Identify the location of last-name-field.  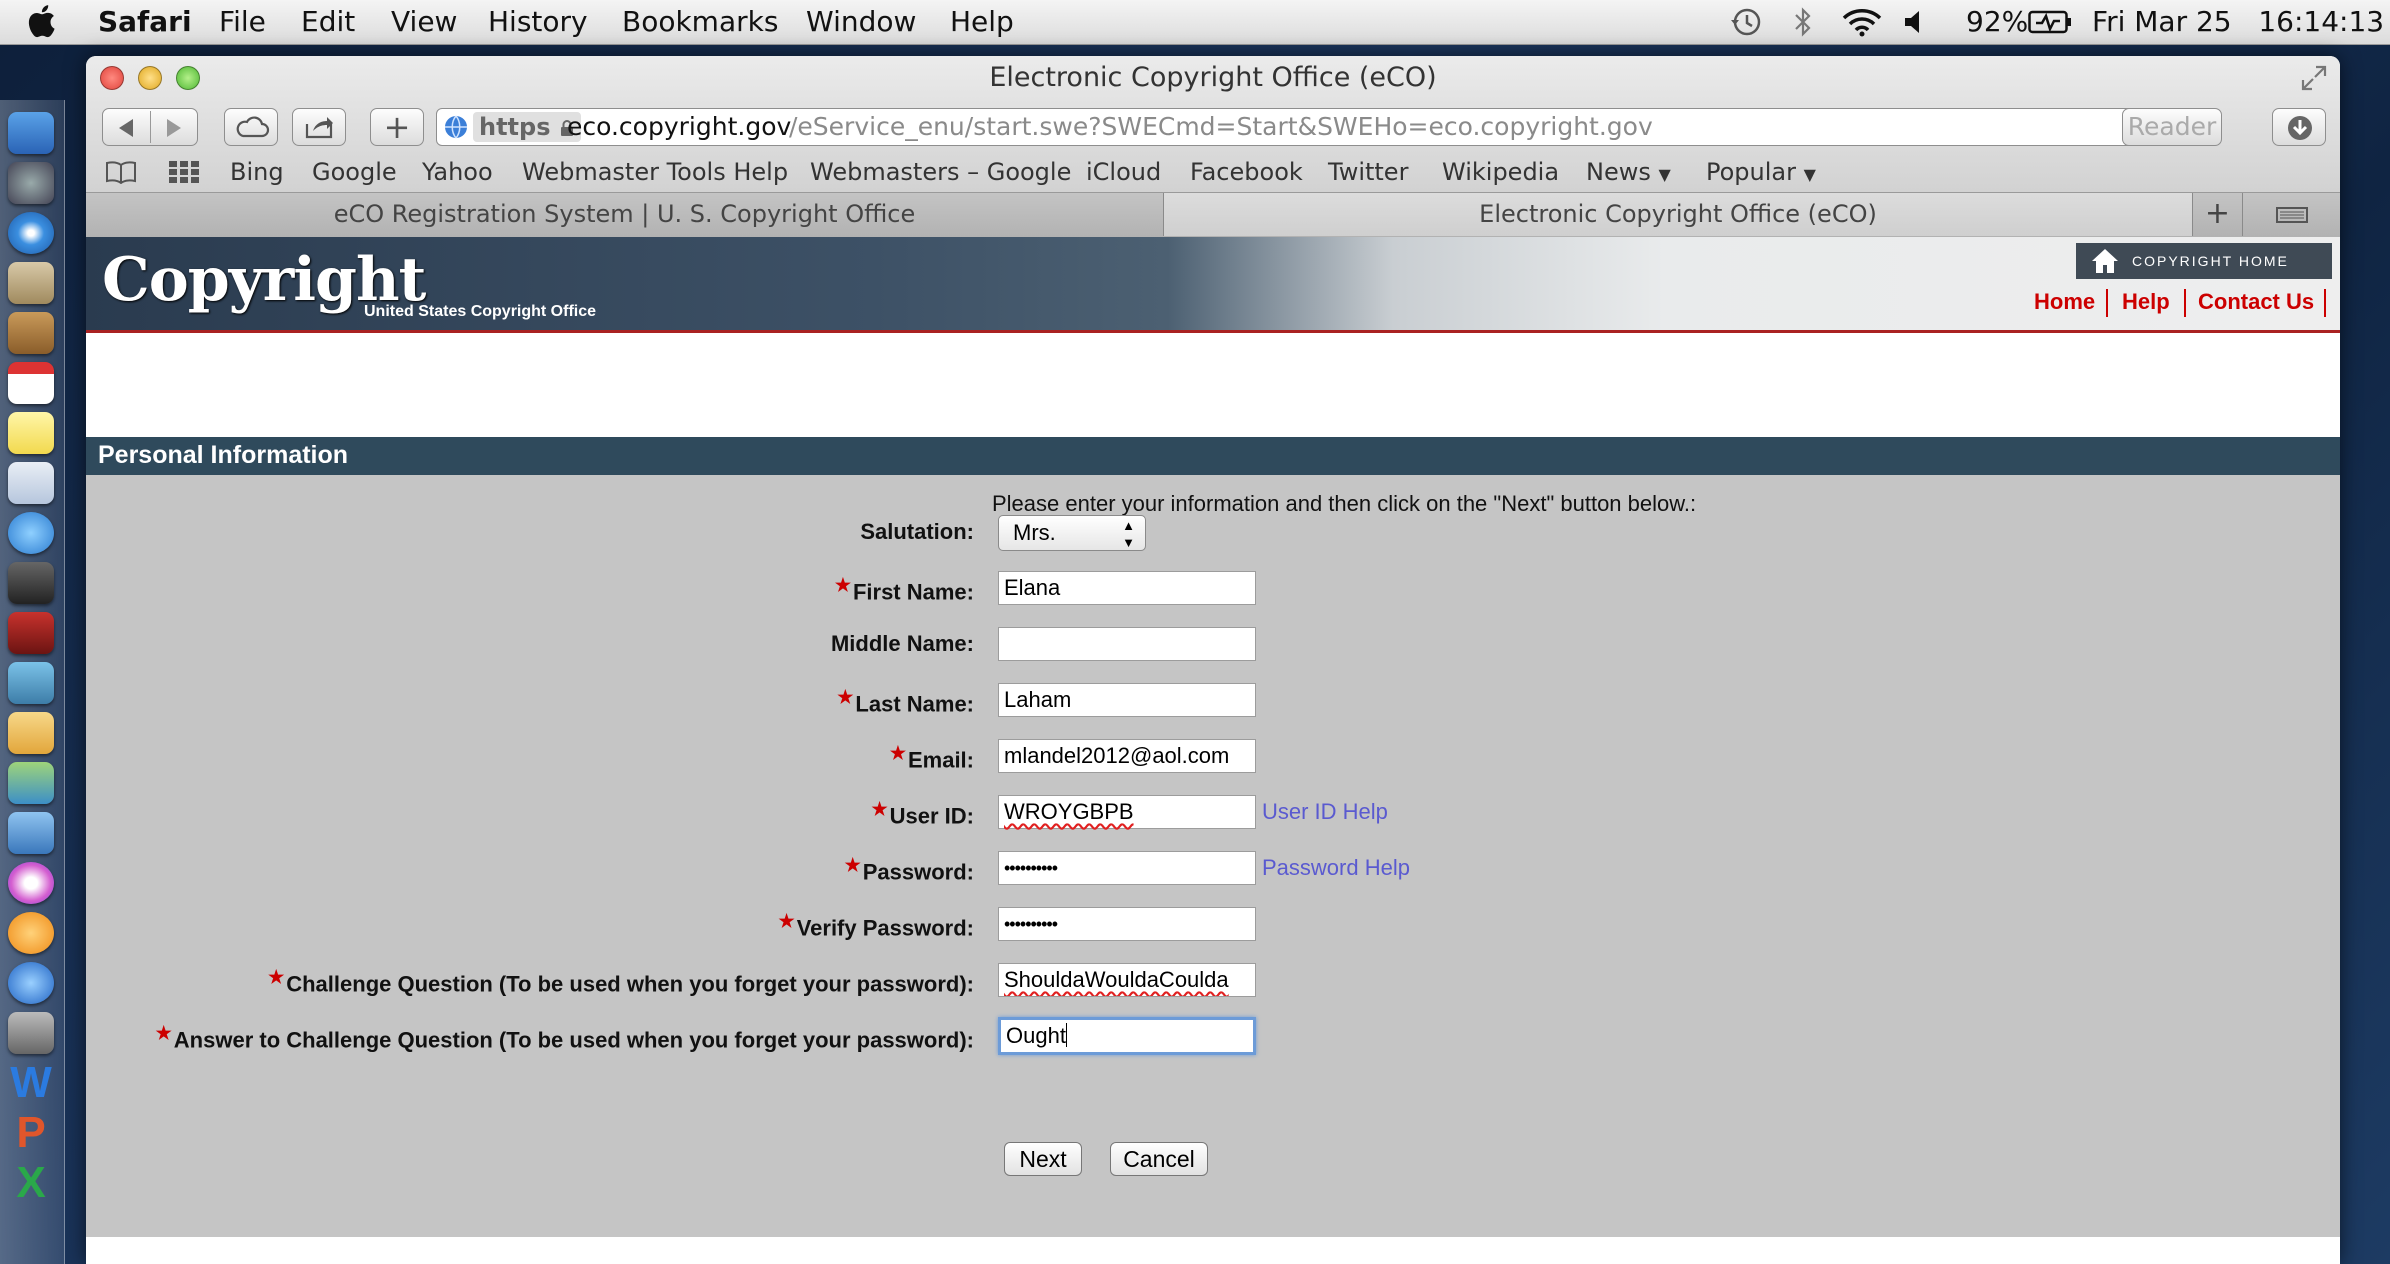
(1127, 700).